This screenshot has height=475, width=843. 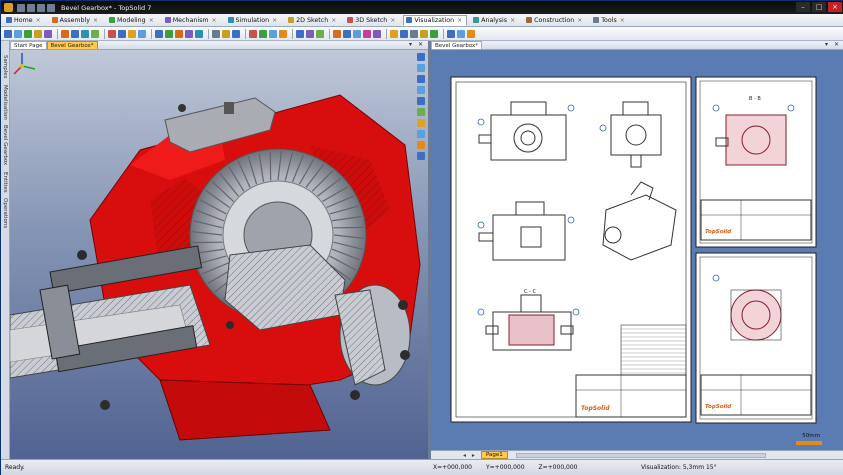 I want to click on tab-bevel-gearbox-drawing: Bevel Gearbox*, so click(x=456, y=45).